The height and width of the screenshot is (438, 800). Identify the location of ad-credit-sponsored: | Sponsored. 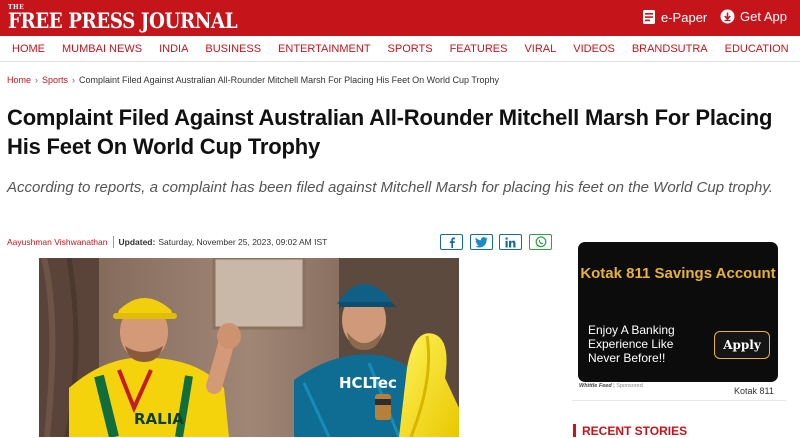
(627, 386).